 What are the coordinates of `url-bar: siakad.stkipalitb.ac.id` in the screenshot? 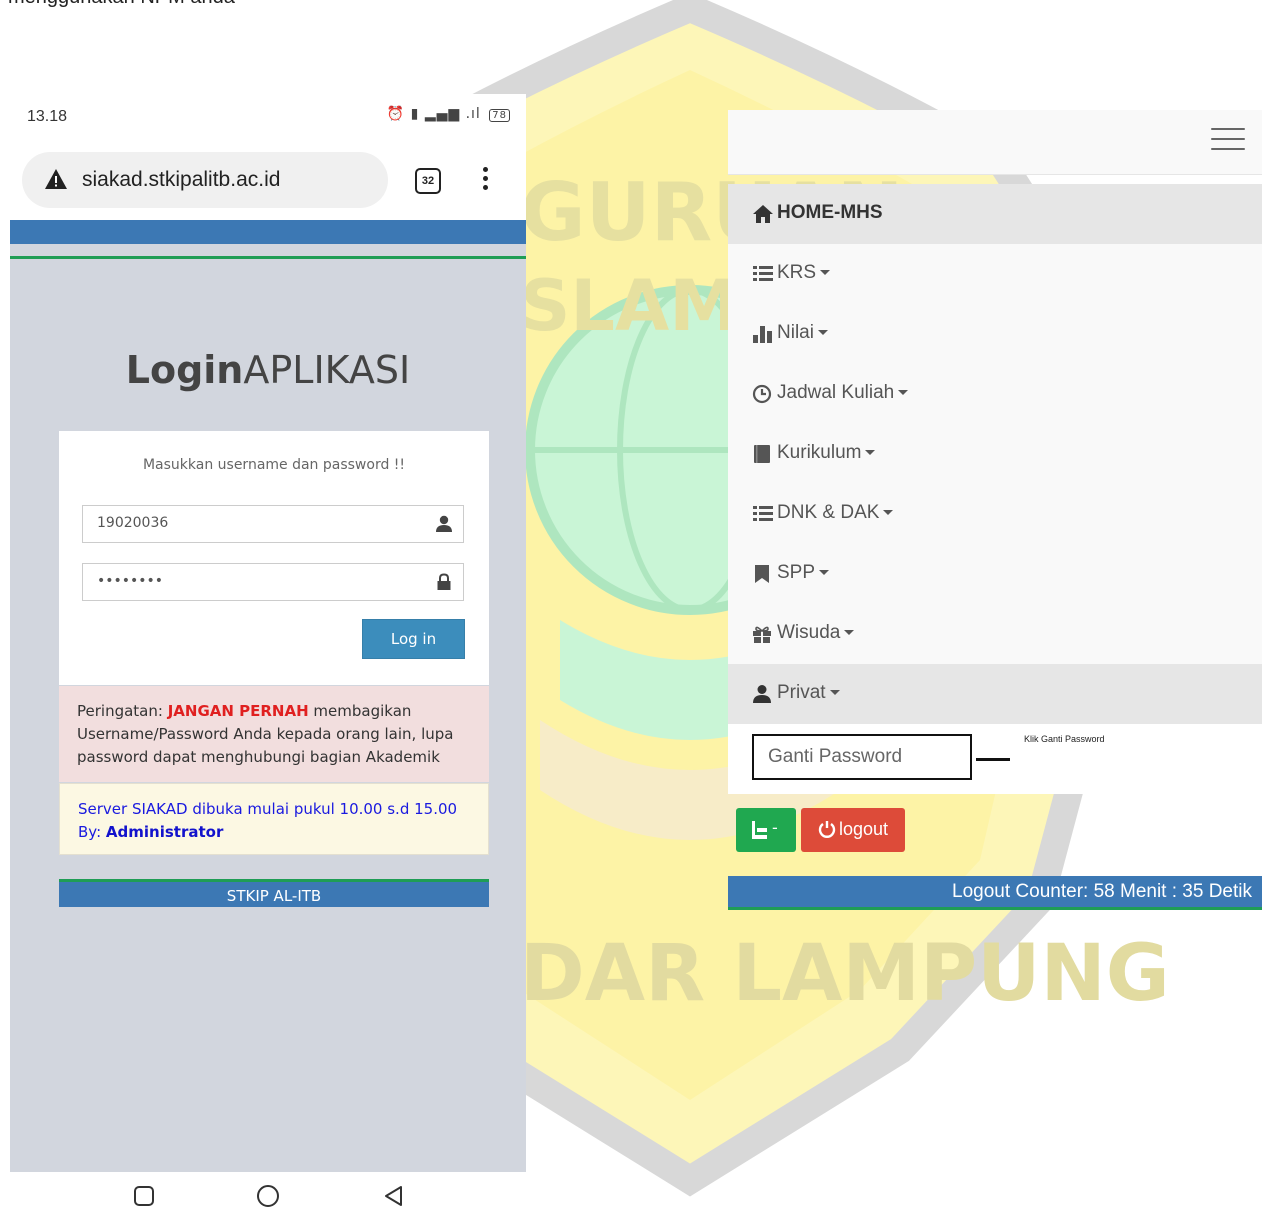 It's located at (205, 180).